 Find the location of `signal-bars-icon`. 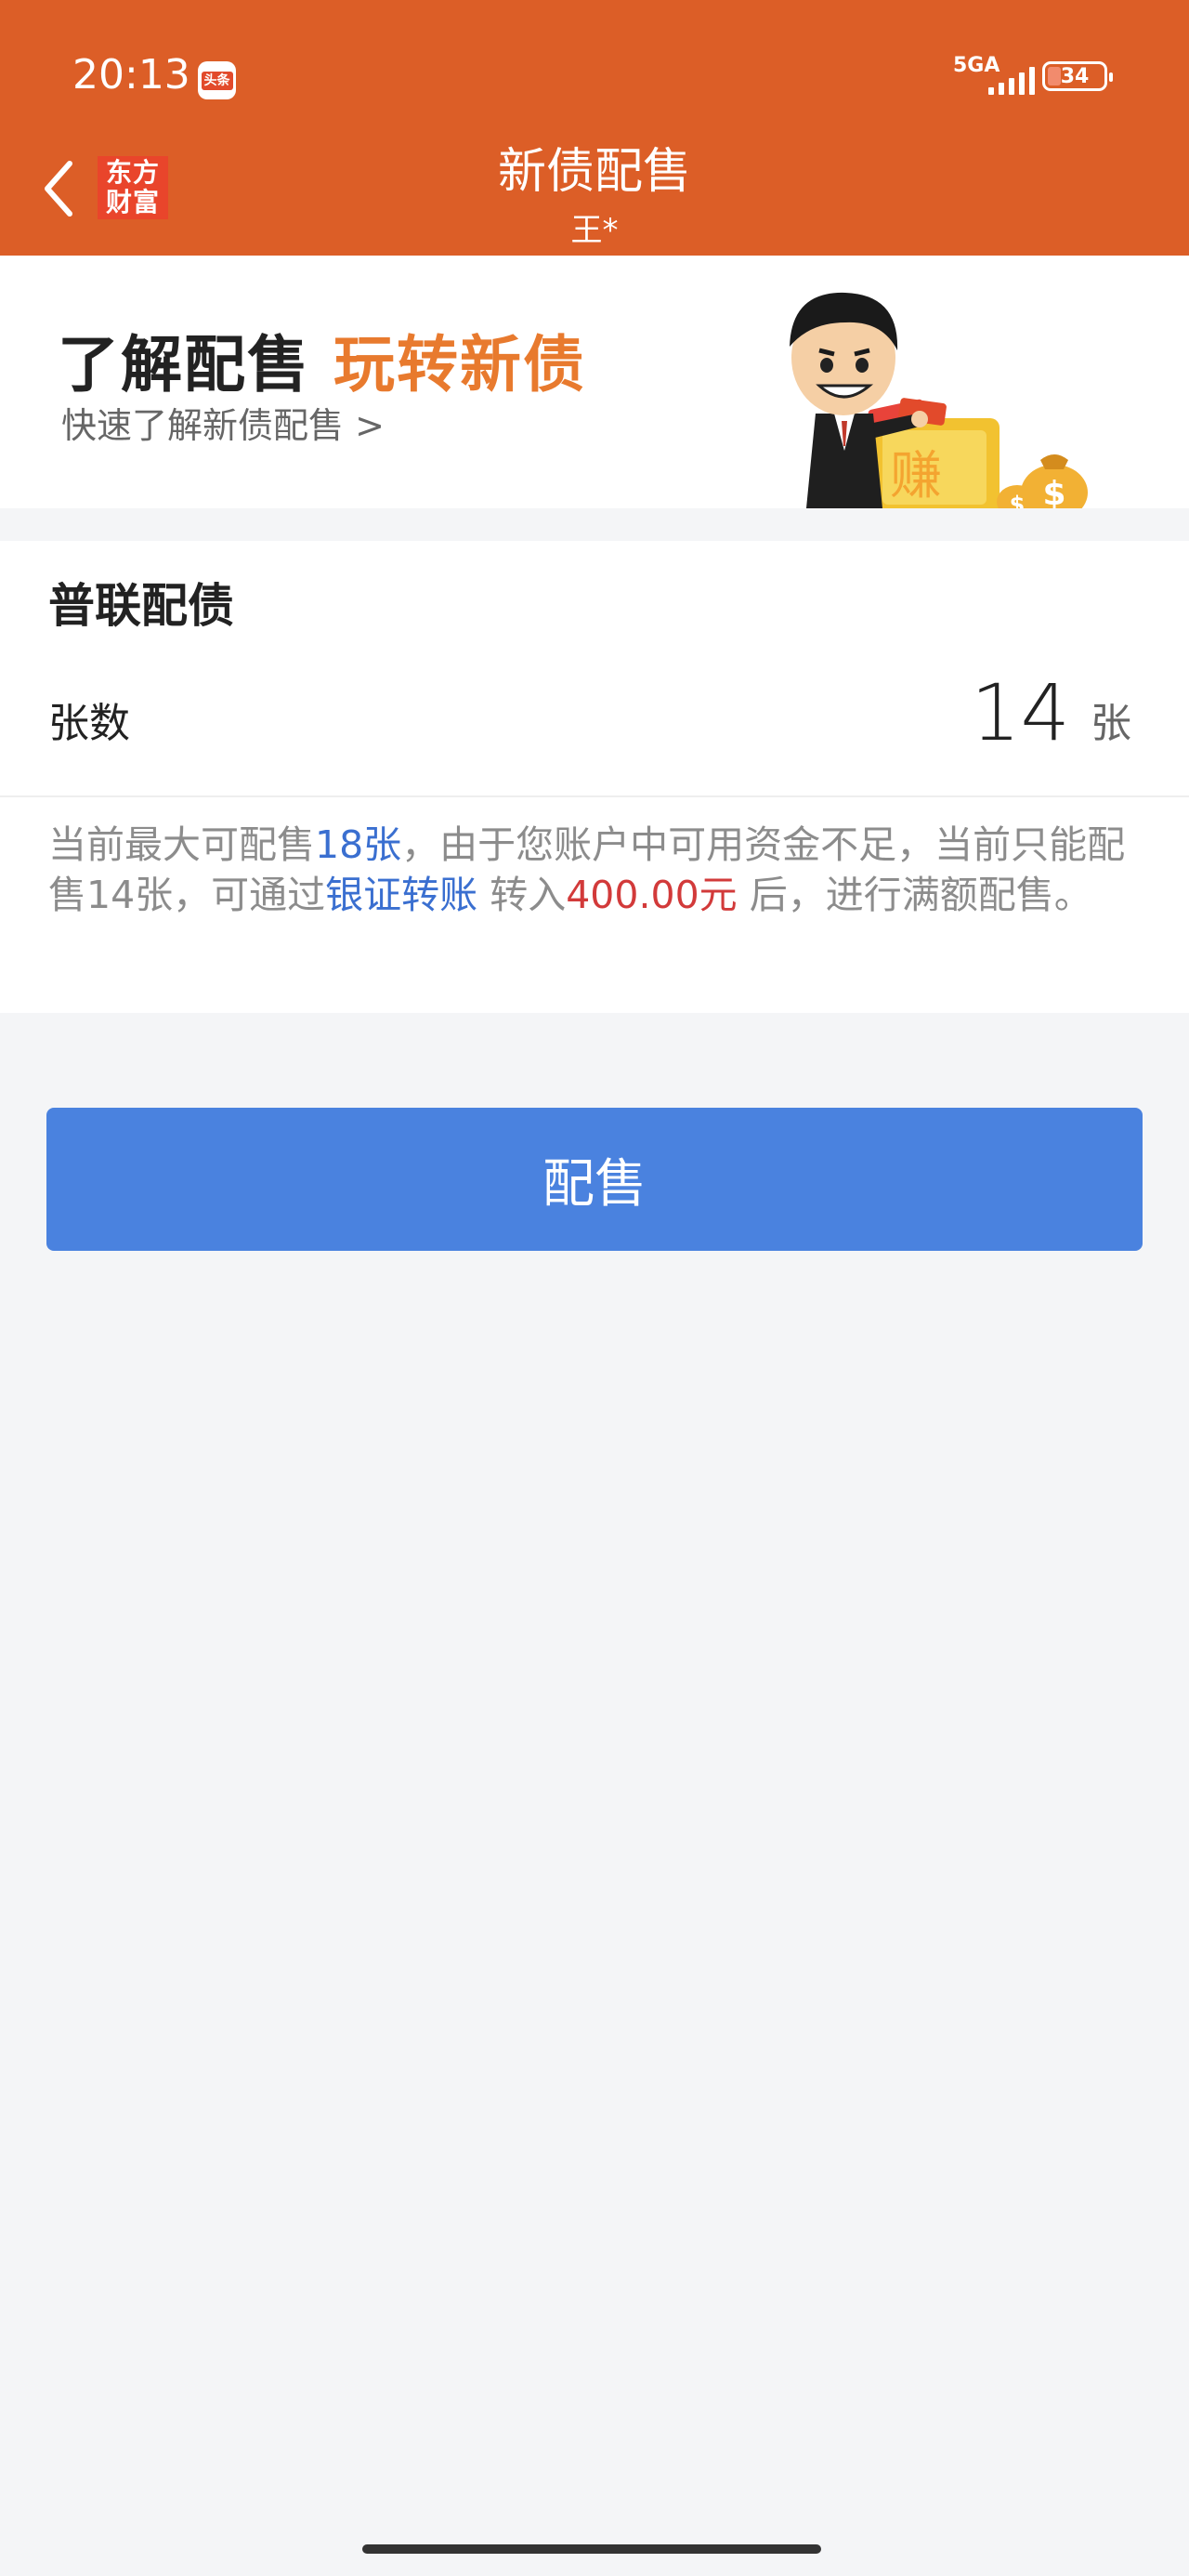

signal-bars-icon is located at coordinates (1012, 81).